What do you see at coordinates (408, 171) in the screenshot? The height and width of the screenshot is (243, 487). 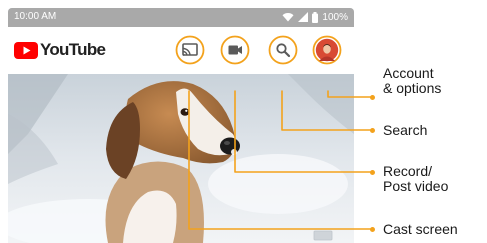 I see `callout-label-record-line1: Record/` at bounding box center [408, 171].